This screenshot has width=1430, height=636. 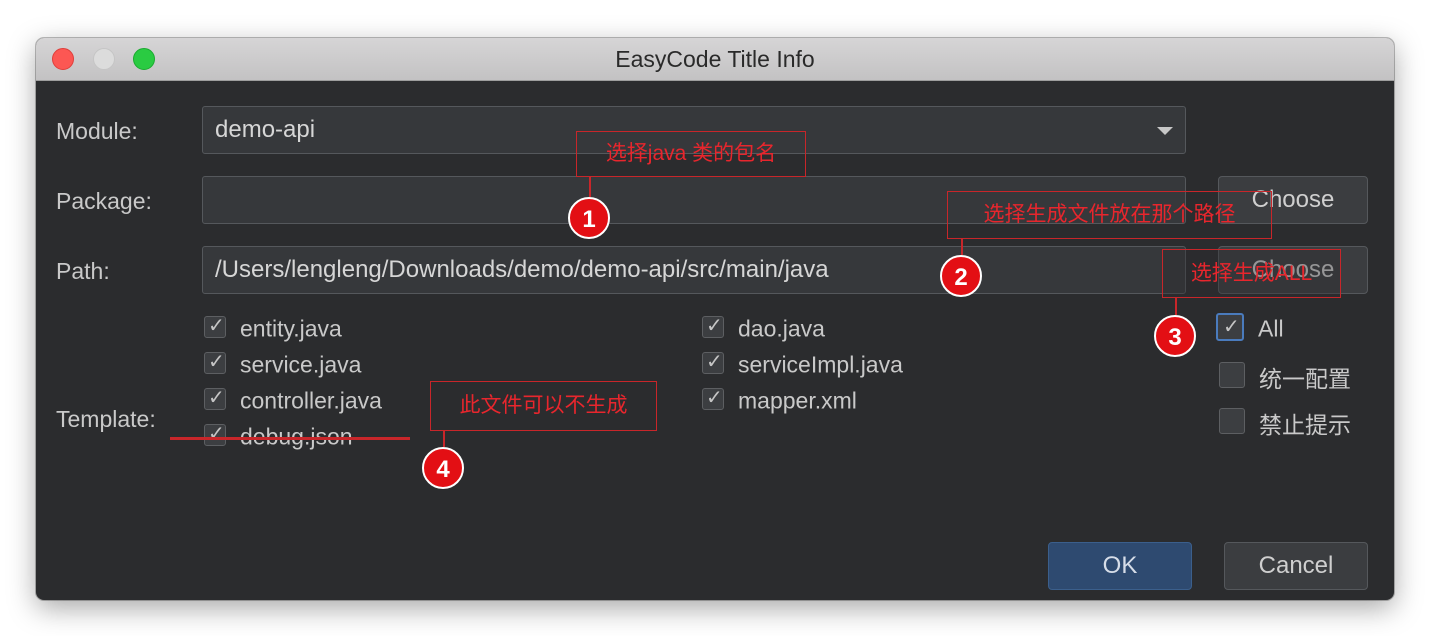 I want to click on package-label: Package:, so click(x=104, y=201).